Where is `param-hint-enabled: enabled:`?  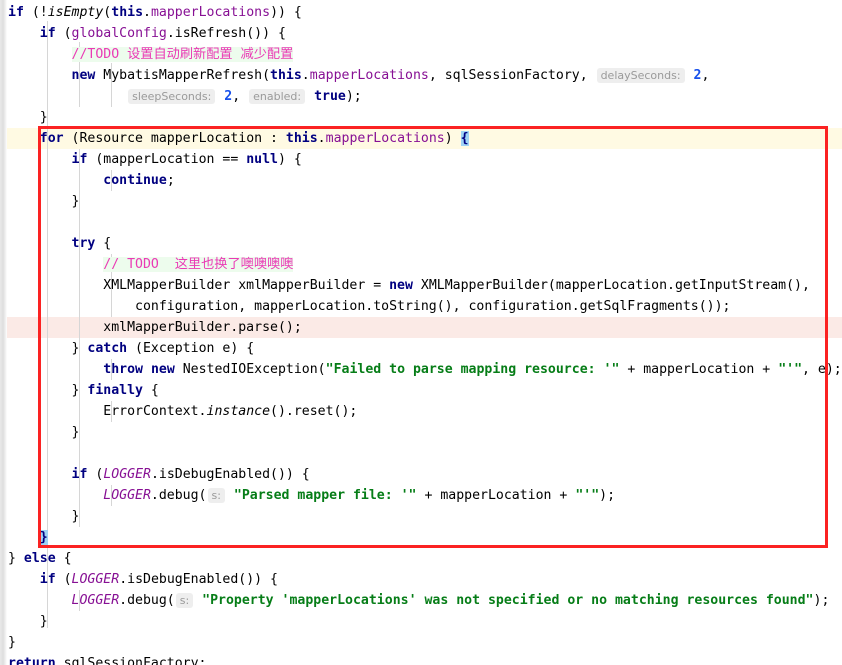
param-hint-enabled: enabled: is located at coordinates (277, 96).